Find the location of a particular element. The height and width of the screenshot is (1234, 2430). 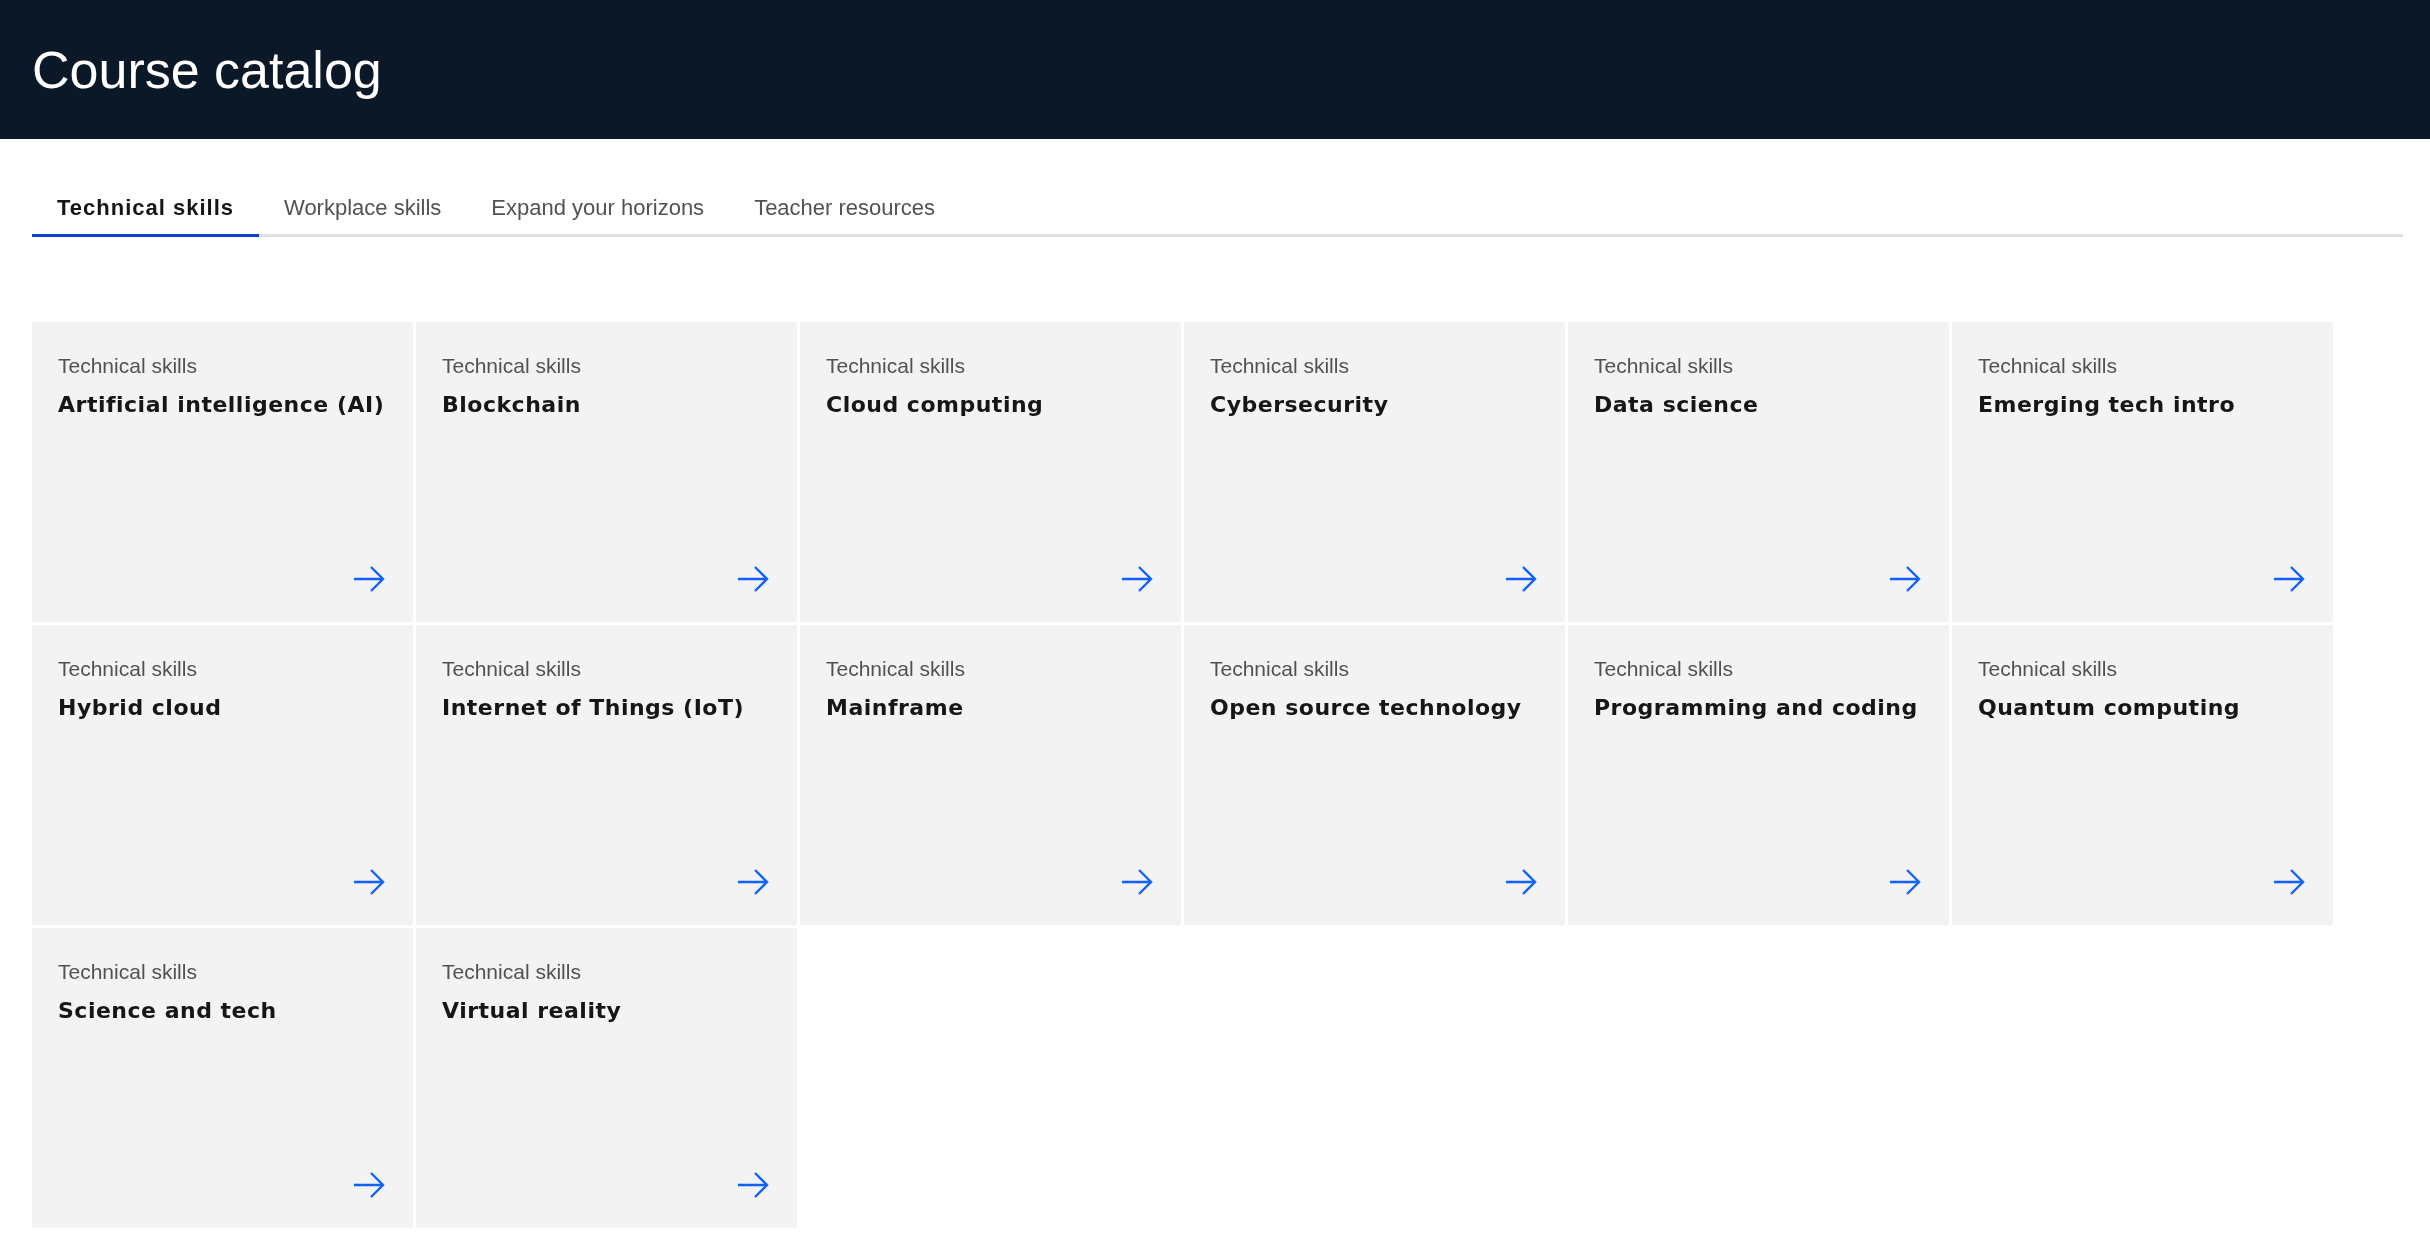

card-title: Cybersecurity is located at coordinates (1300, 404).